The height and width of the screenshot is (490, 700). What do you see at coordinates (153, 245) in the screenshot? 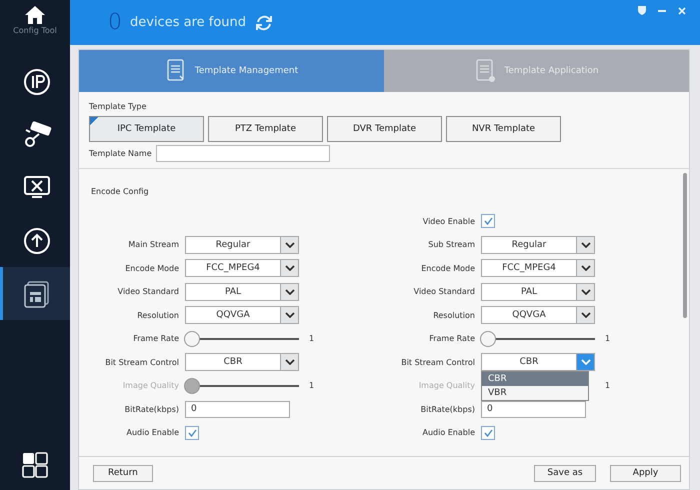
I see `field-label: Main Stream` at bounding box center [153, 245].